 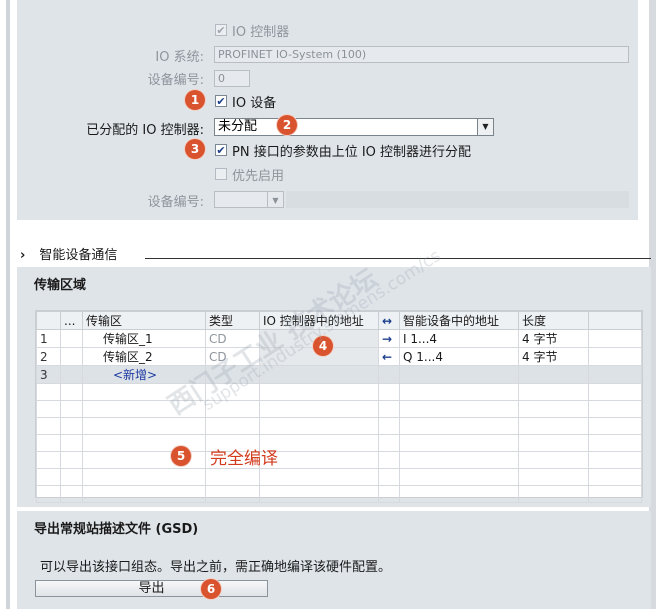 What do you see at coordinates (323, 346) in the screenshot?
I see `callout-badge-4: 4` at bounding box center [323, 346].